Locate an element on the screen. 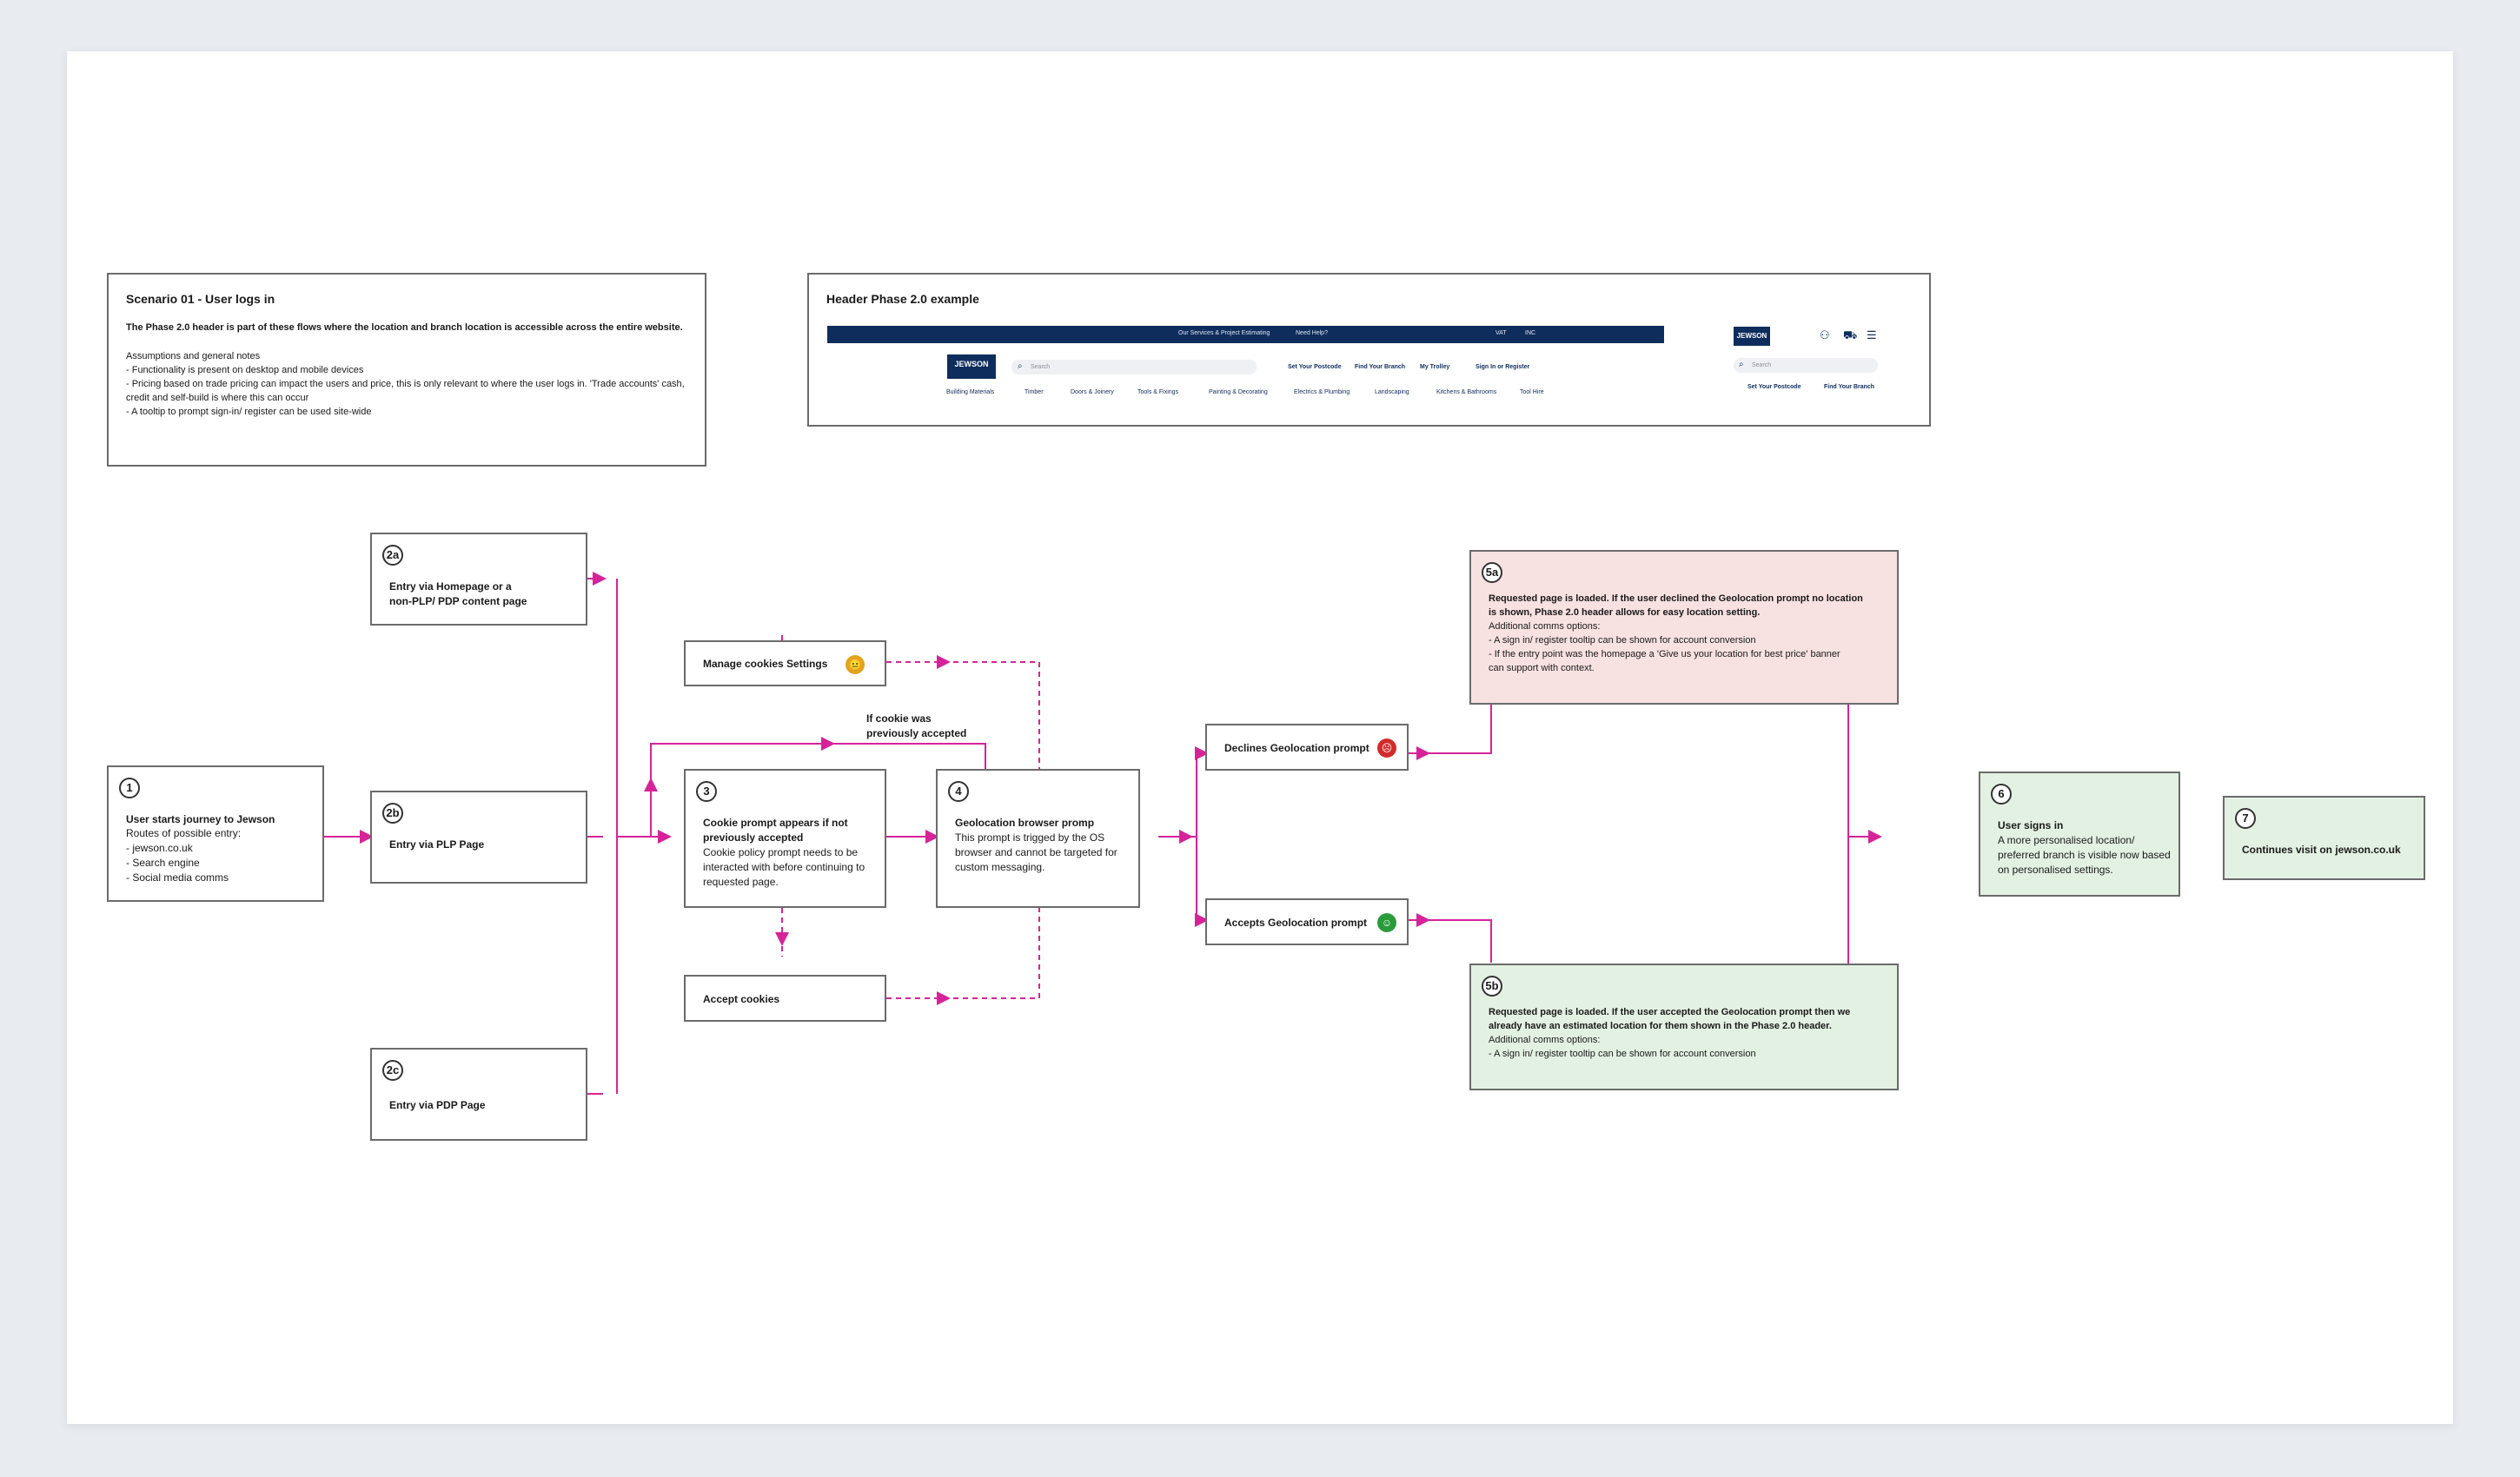 The width and height of the screenshot is (2520, 1477). find-branch-link: Find Your Branch is located at coordinates (1380, 367).